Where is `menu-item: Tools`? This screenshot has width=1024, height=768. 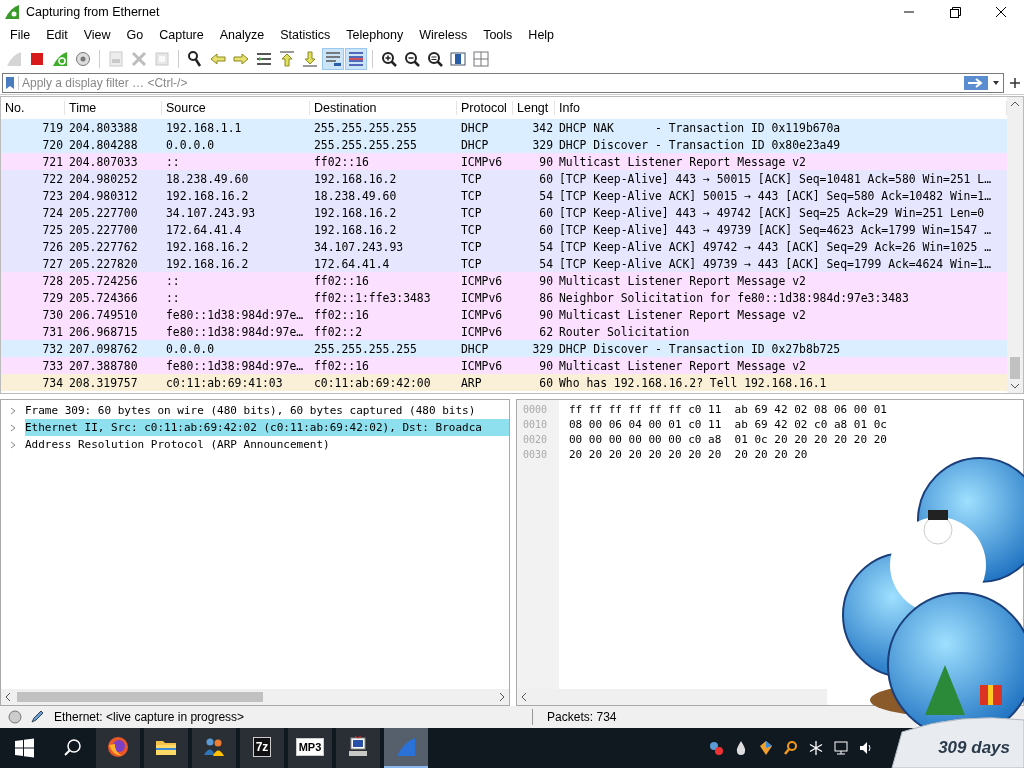 menu-item: Tools is located at coordinates (498, 35).